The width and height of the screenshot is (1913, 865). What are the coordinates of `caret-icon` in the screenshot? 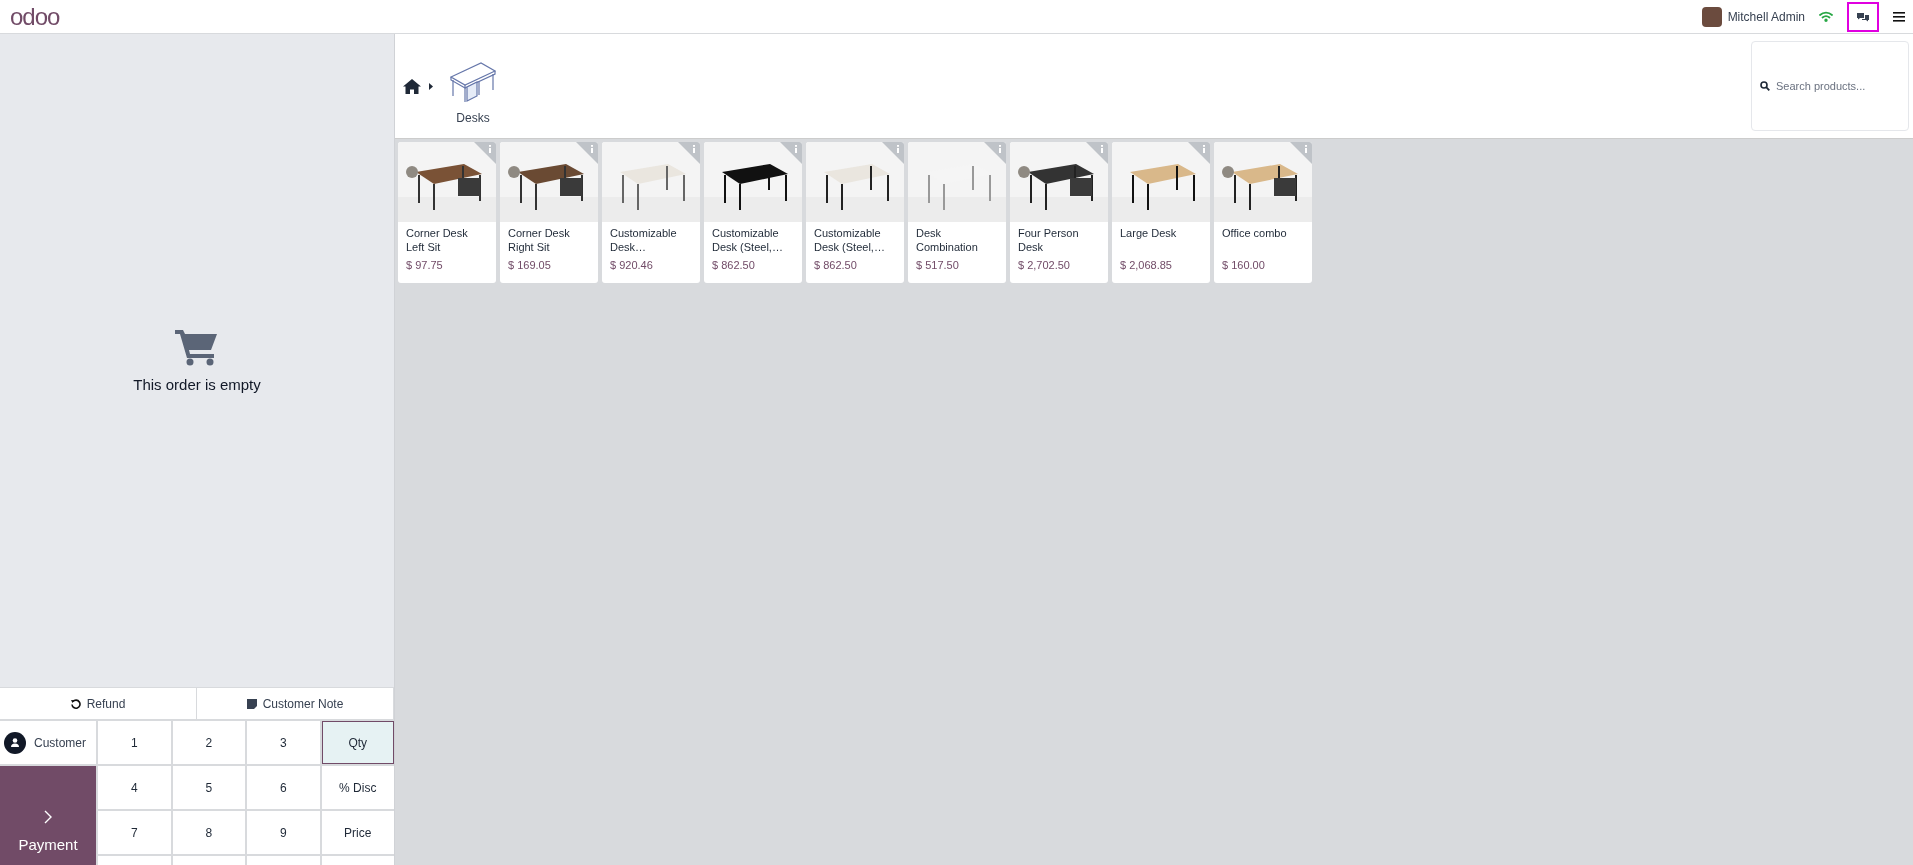 It's located at (431, 86).